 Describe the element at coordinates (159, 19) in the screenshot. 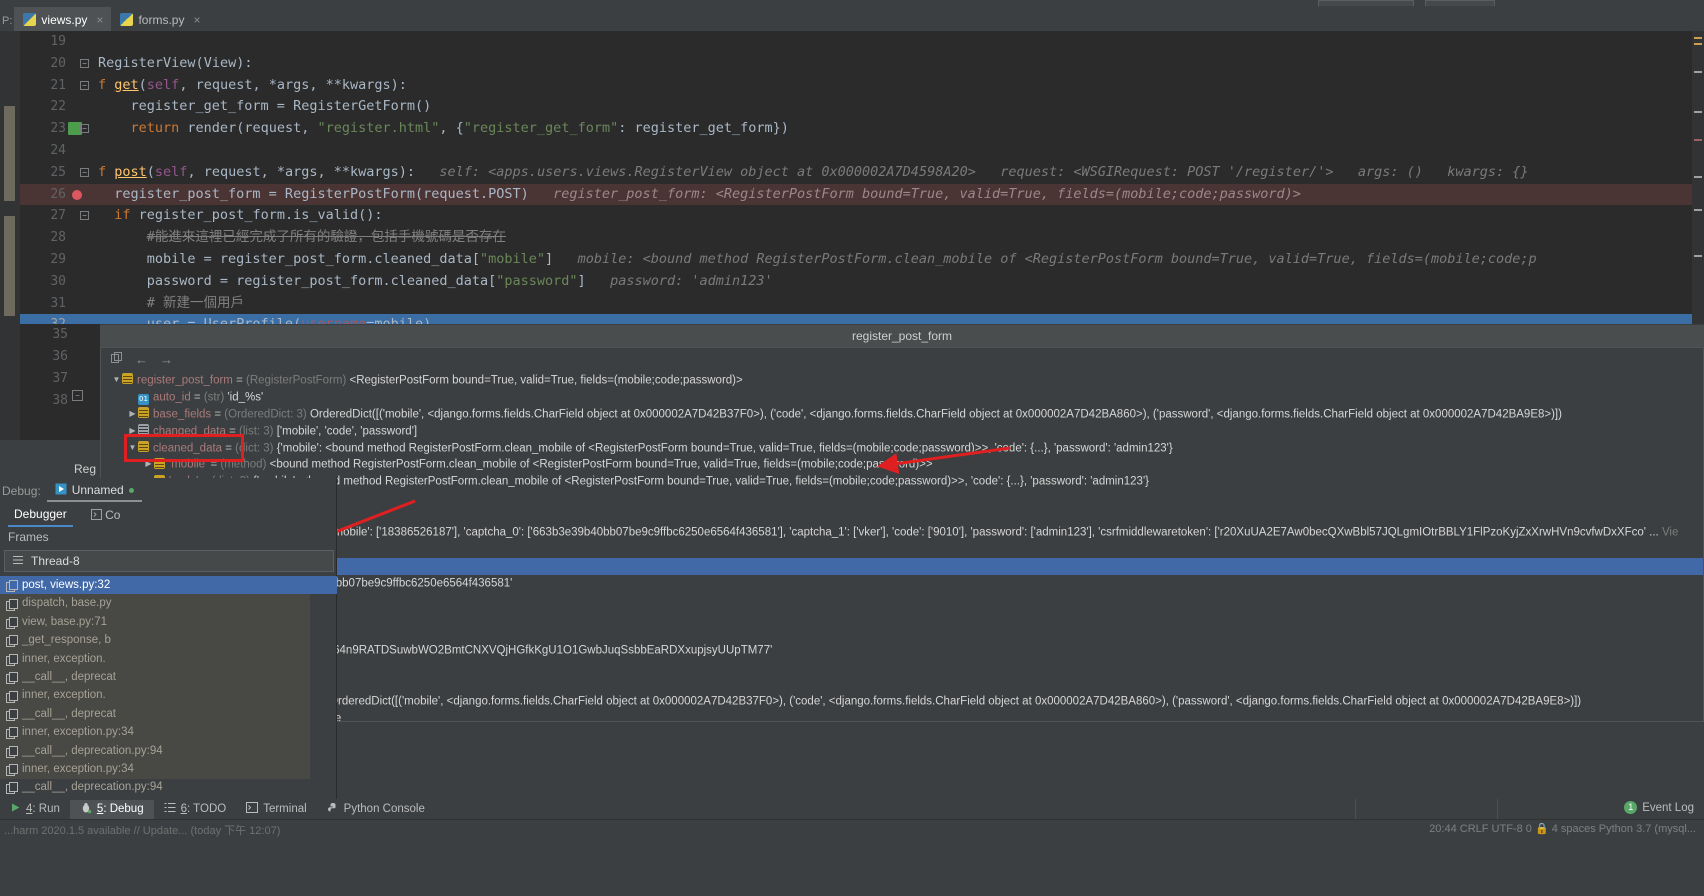

I see `tab-forms-py: forms.py ×` at that location.